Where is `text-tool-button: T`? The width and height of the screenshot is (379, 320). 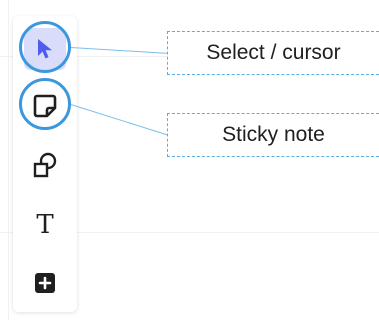
text-tool-button: T is located at coordinates (45, 225).